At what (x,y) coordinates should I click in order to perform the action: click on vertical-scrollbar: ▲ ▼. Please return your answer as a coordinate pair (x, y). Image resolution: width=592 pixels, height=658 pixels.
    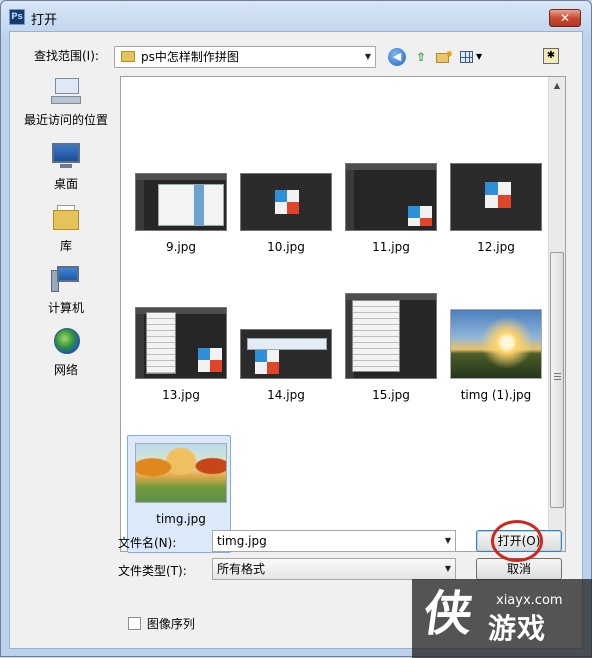
    Looking at the image, I should click on (556, 314).